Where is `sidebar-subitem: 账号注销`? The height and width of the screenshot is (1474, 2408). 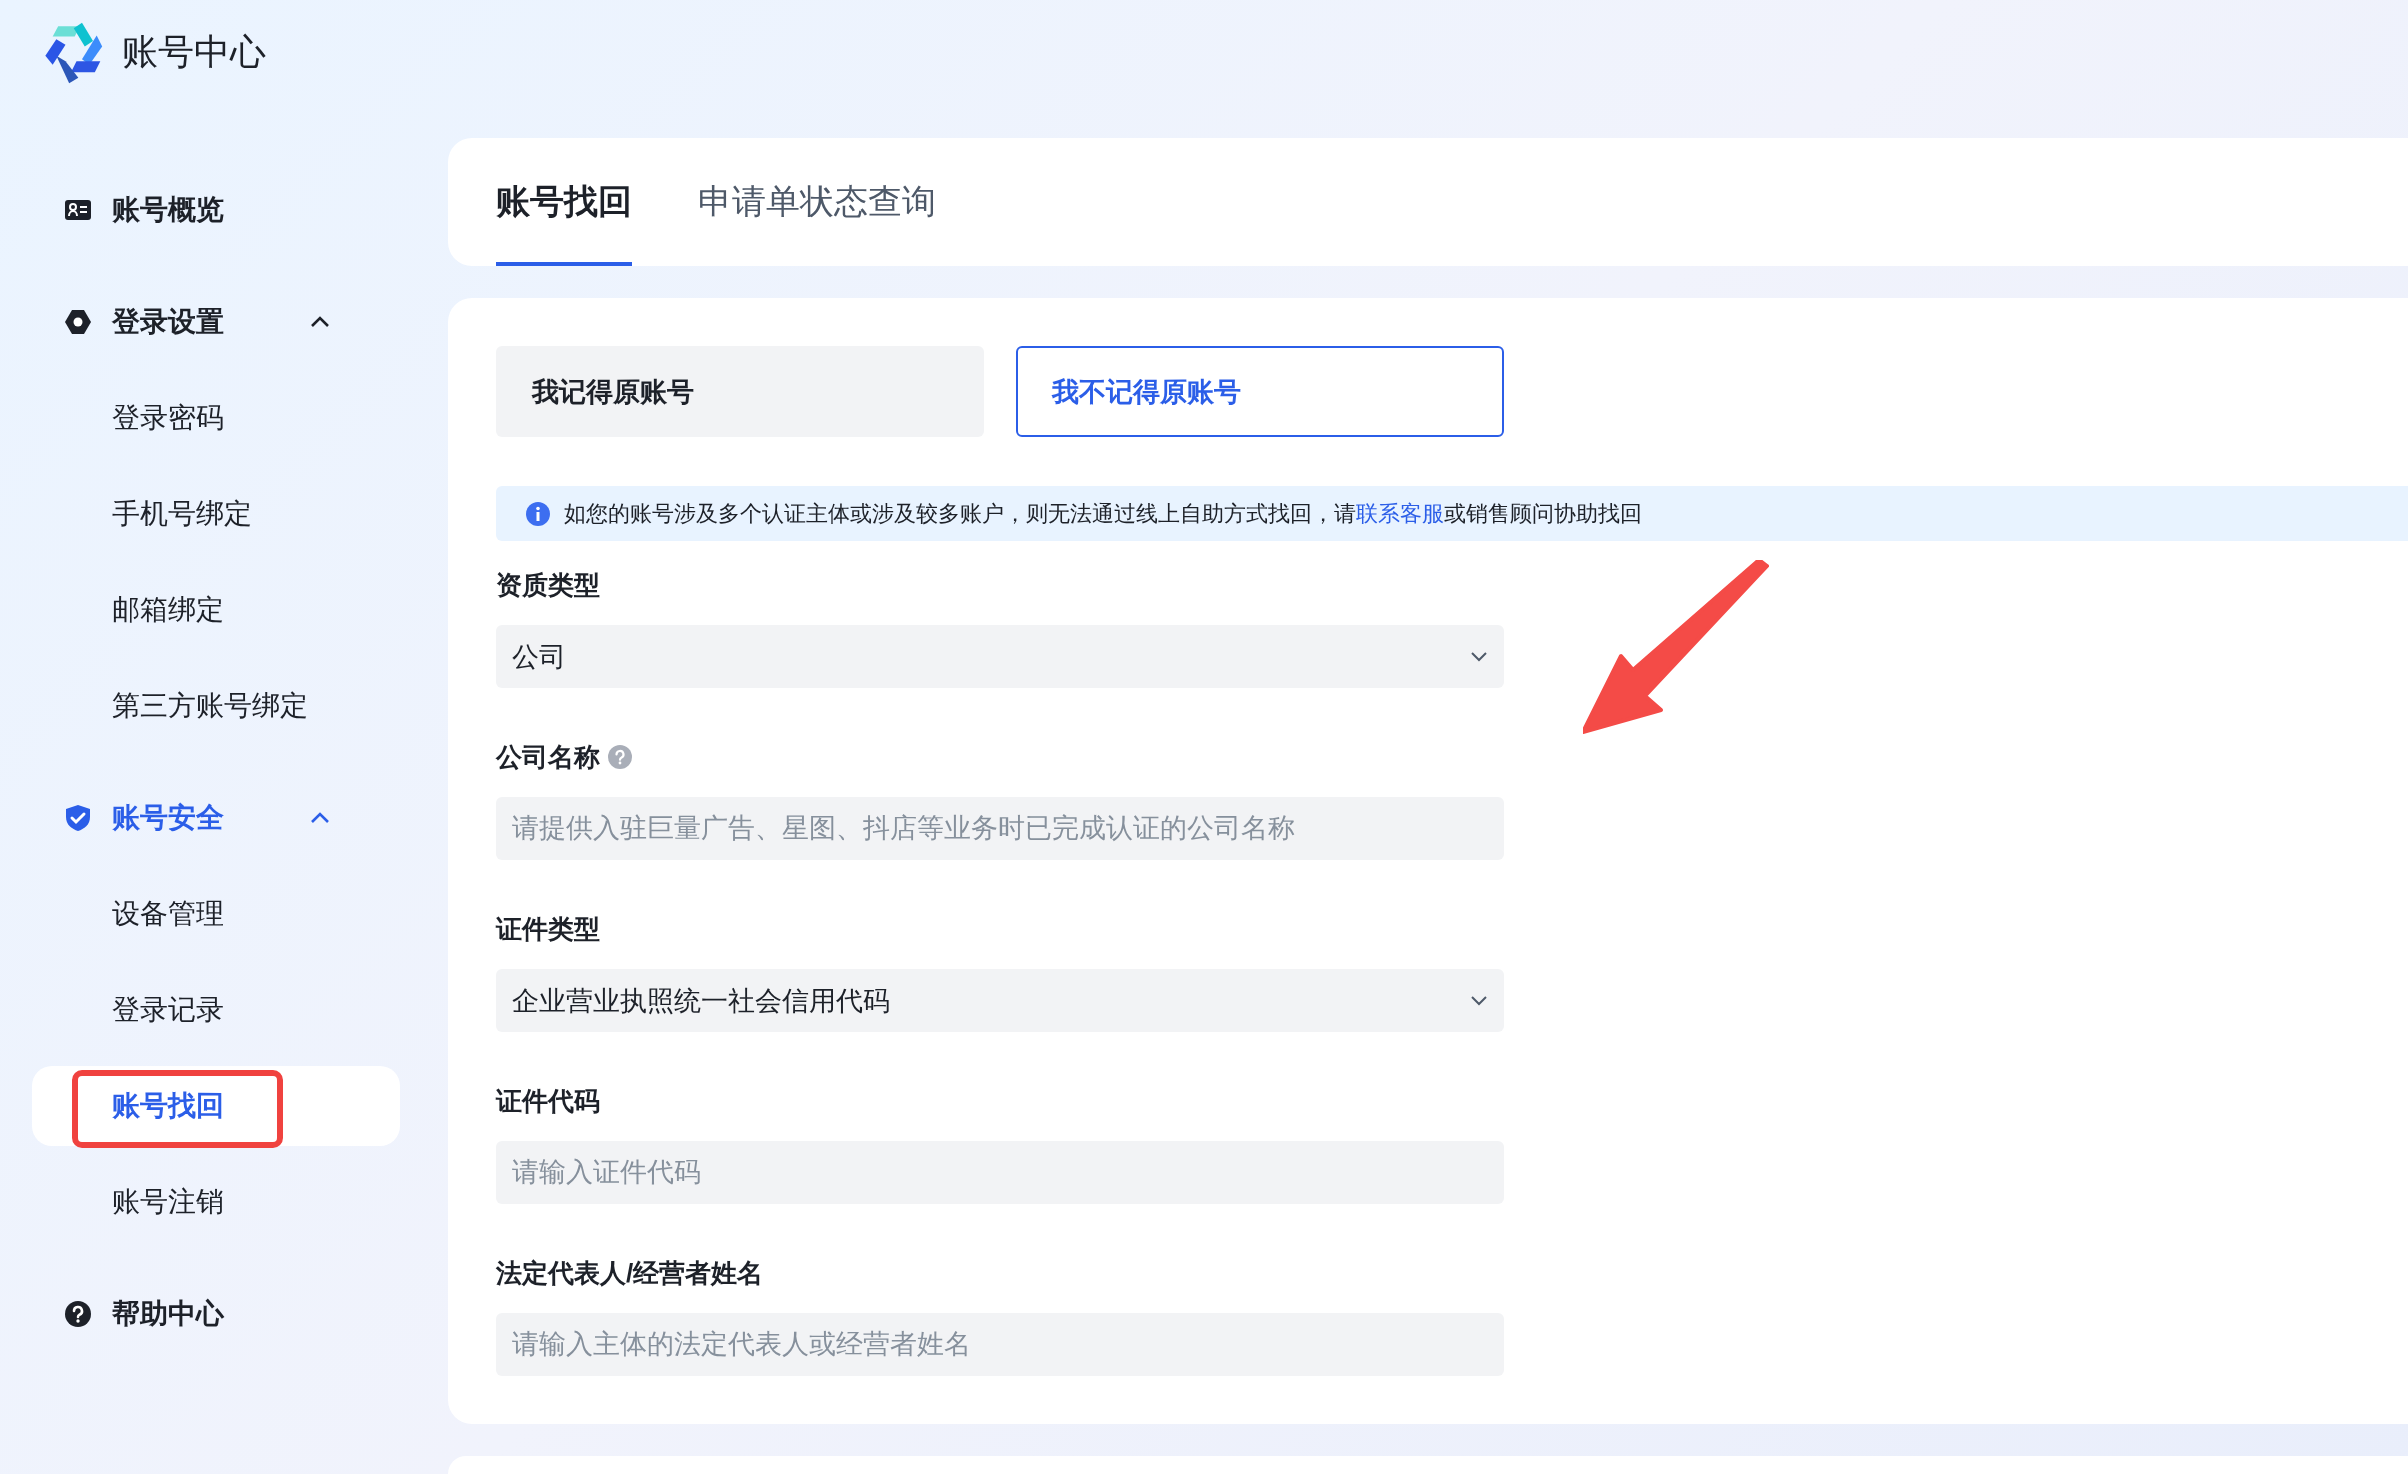
sidebar-subitem: 账号注销 is located at coordinates (216, 1202).